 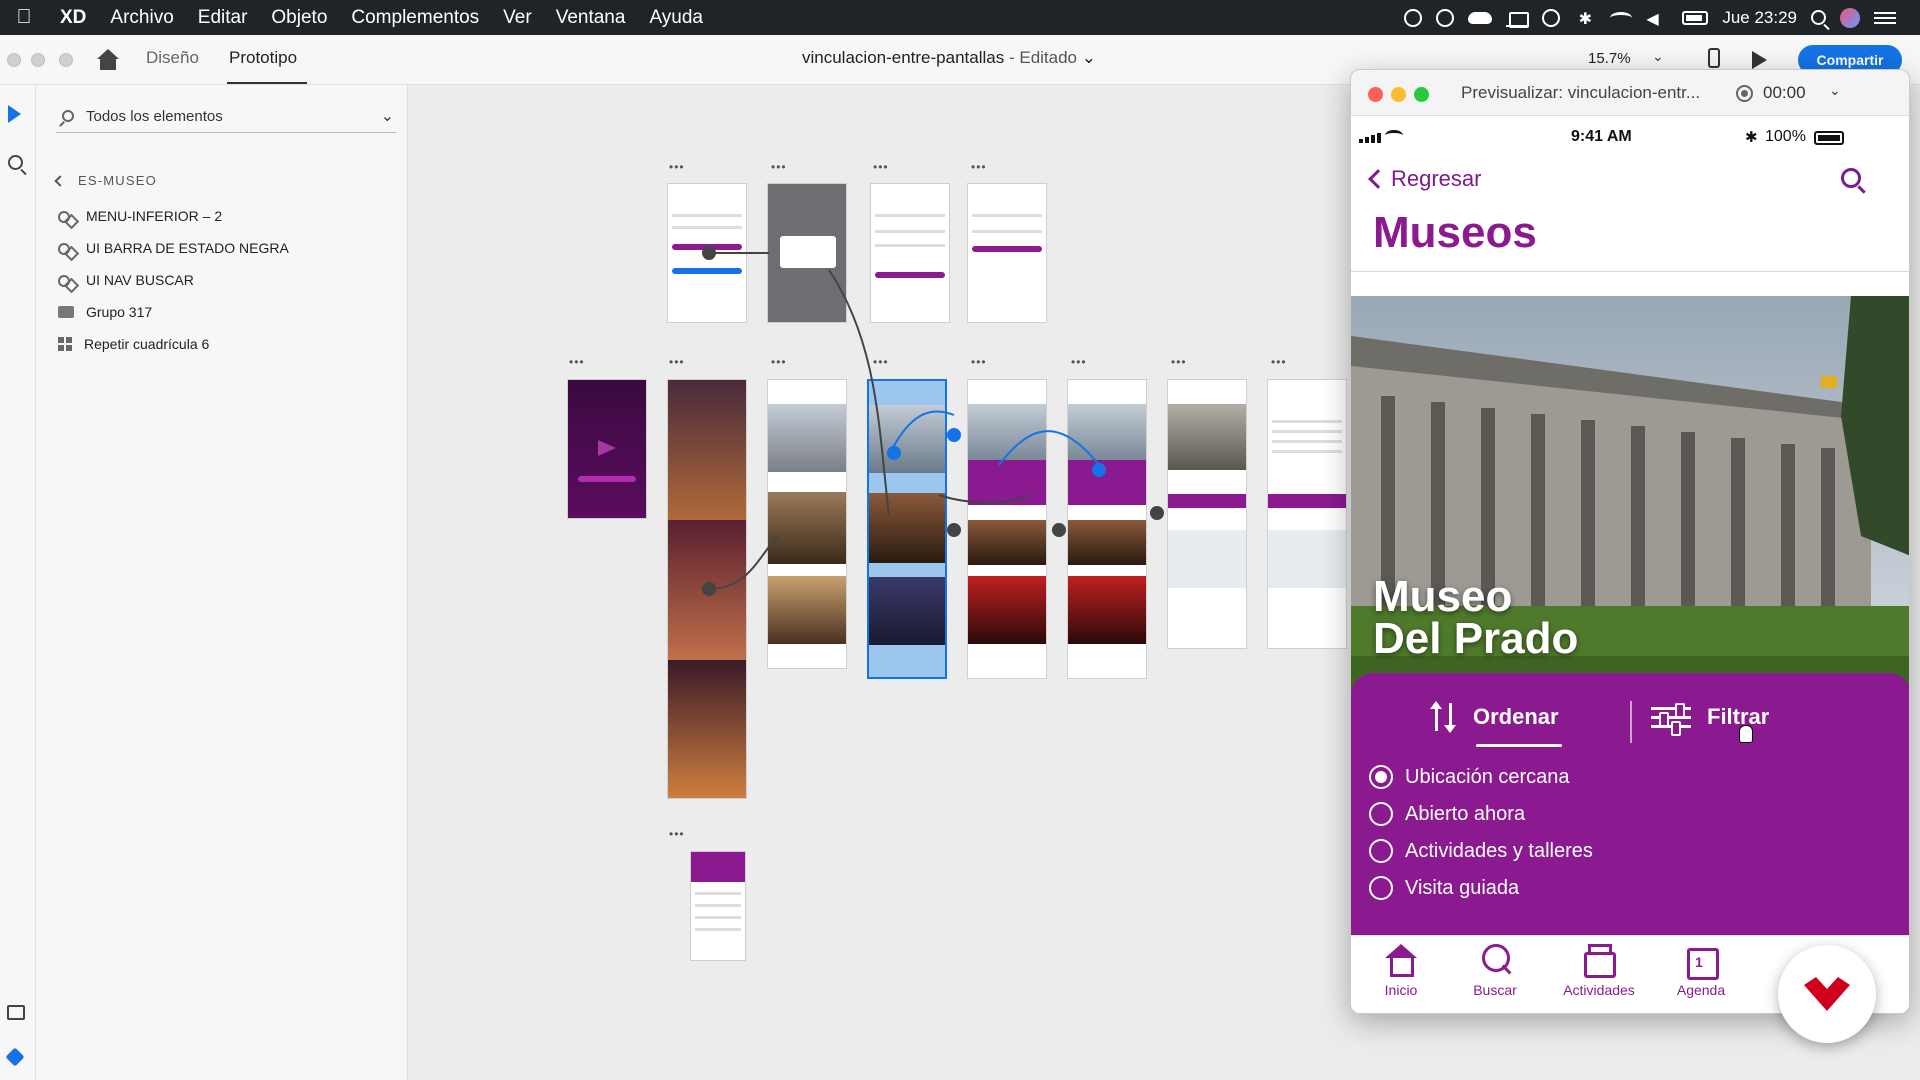 I want to click on layer-filter-dropdown: Todos los elementos ⌄, so click(x=226, y=118).